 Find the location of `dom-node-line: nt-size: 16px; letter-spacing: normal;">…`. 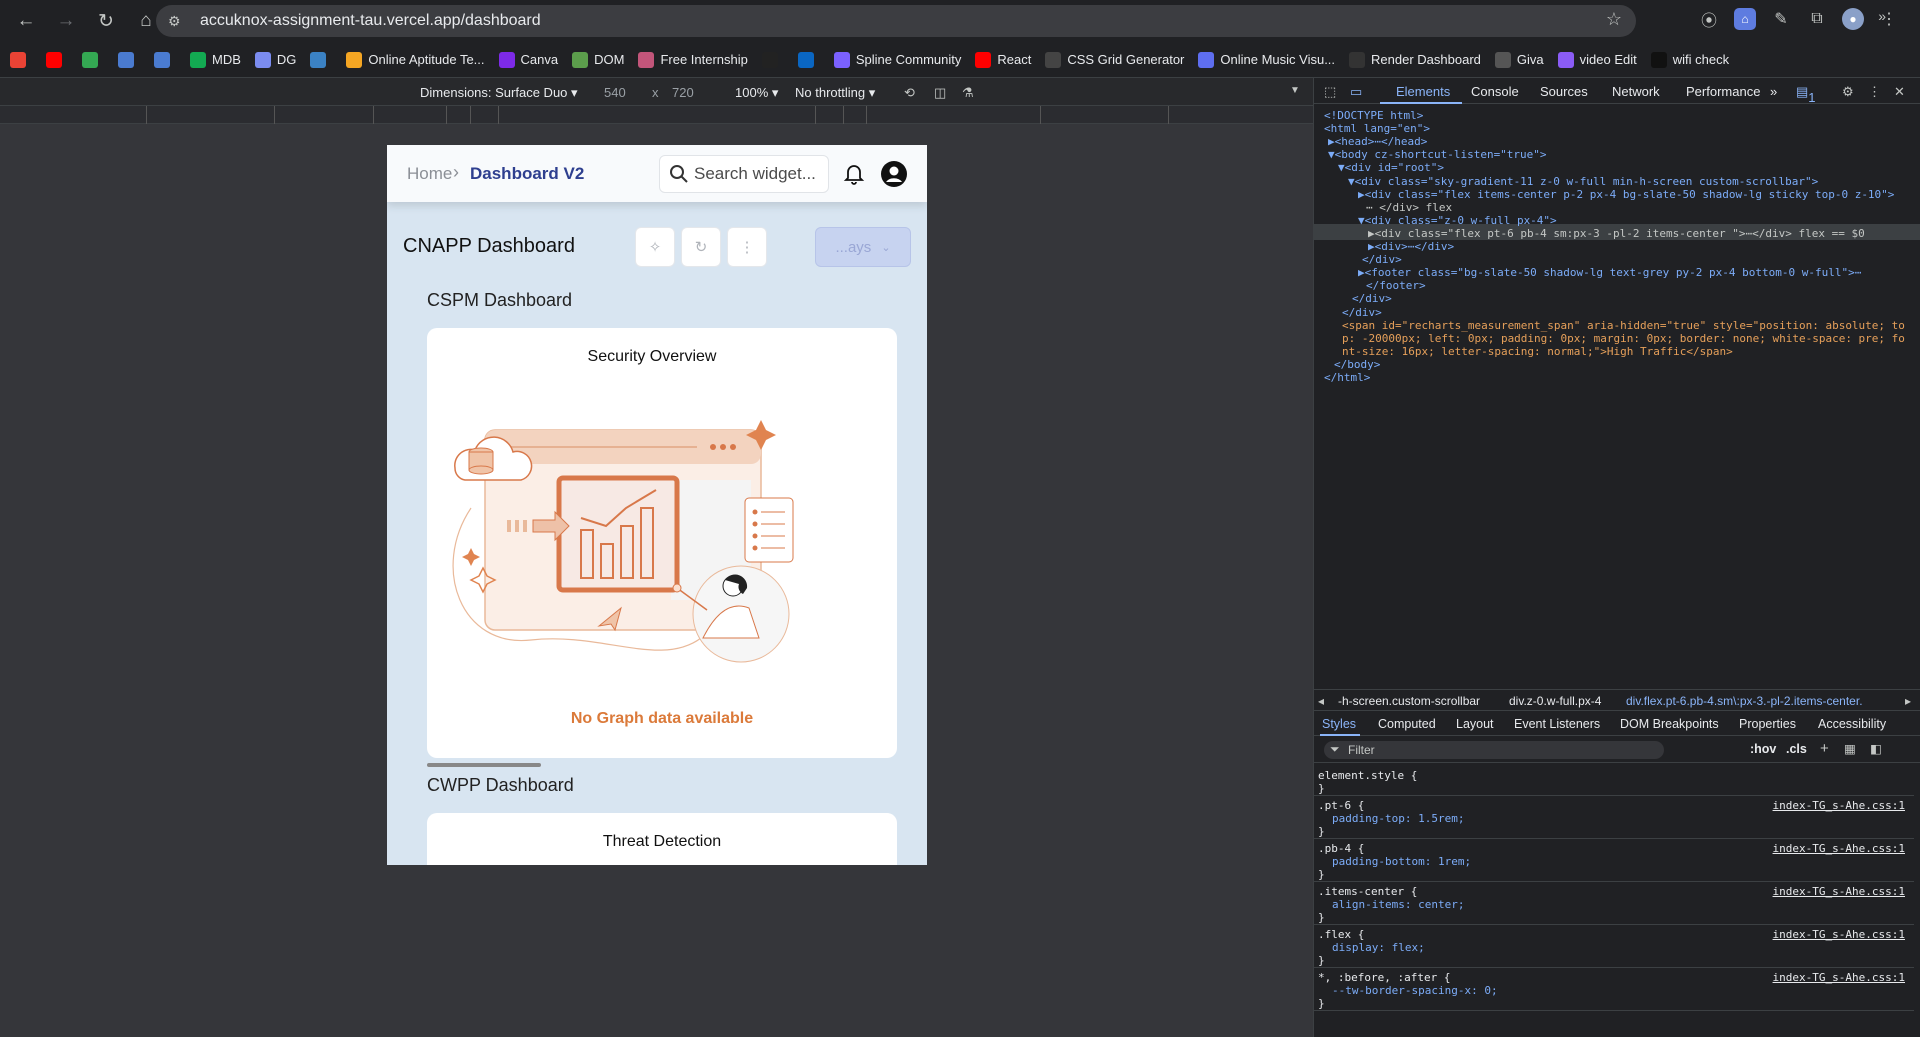

dom-node-line: nt-size: 16px; letter-spacing: normal;">… is located at coordinates (1537, 352).